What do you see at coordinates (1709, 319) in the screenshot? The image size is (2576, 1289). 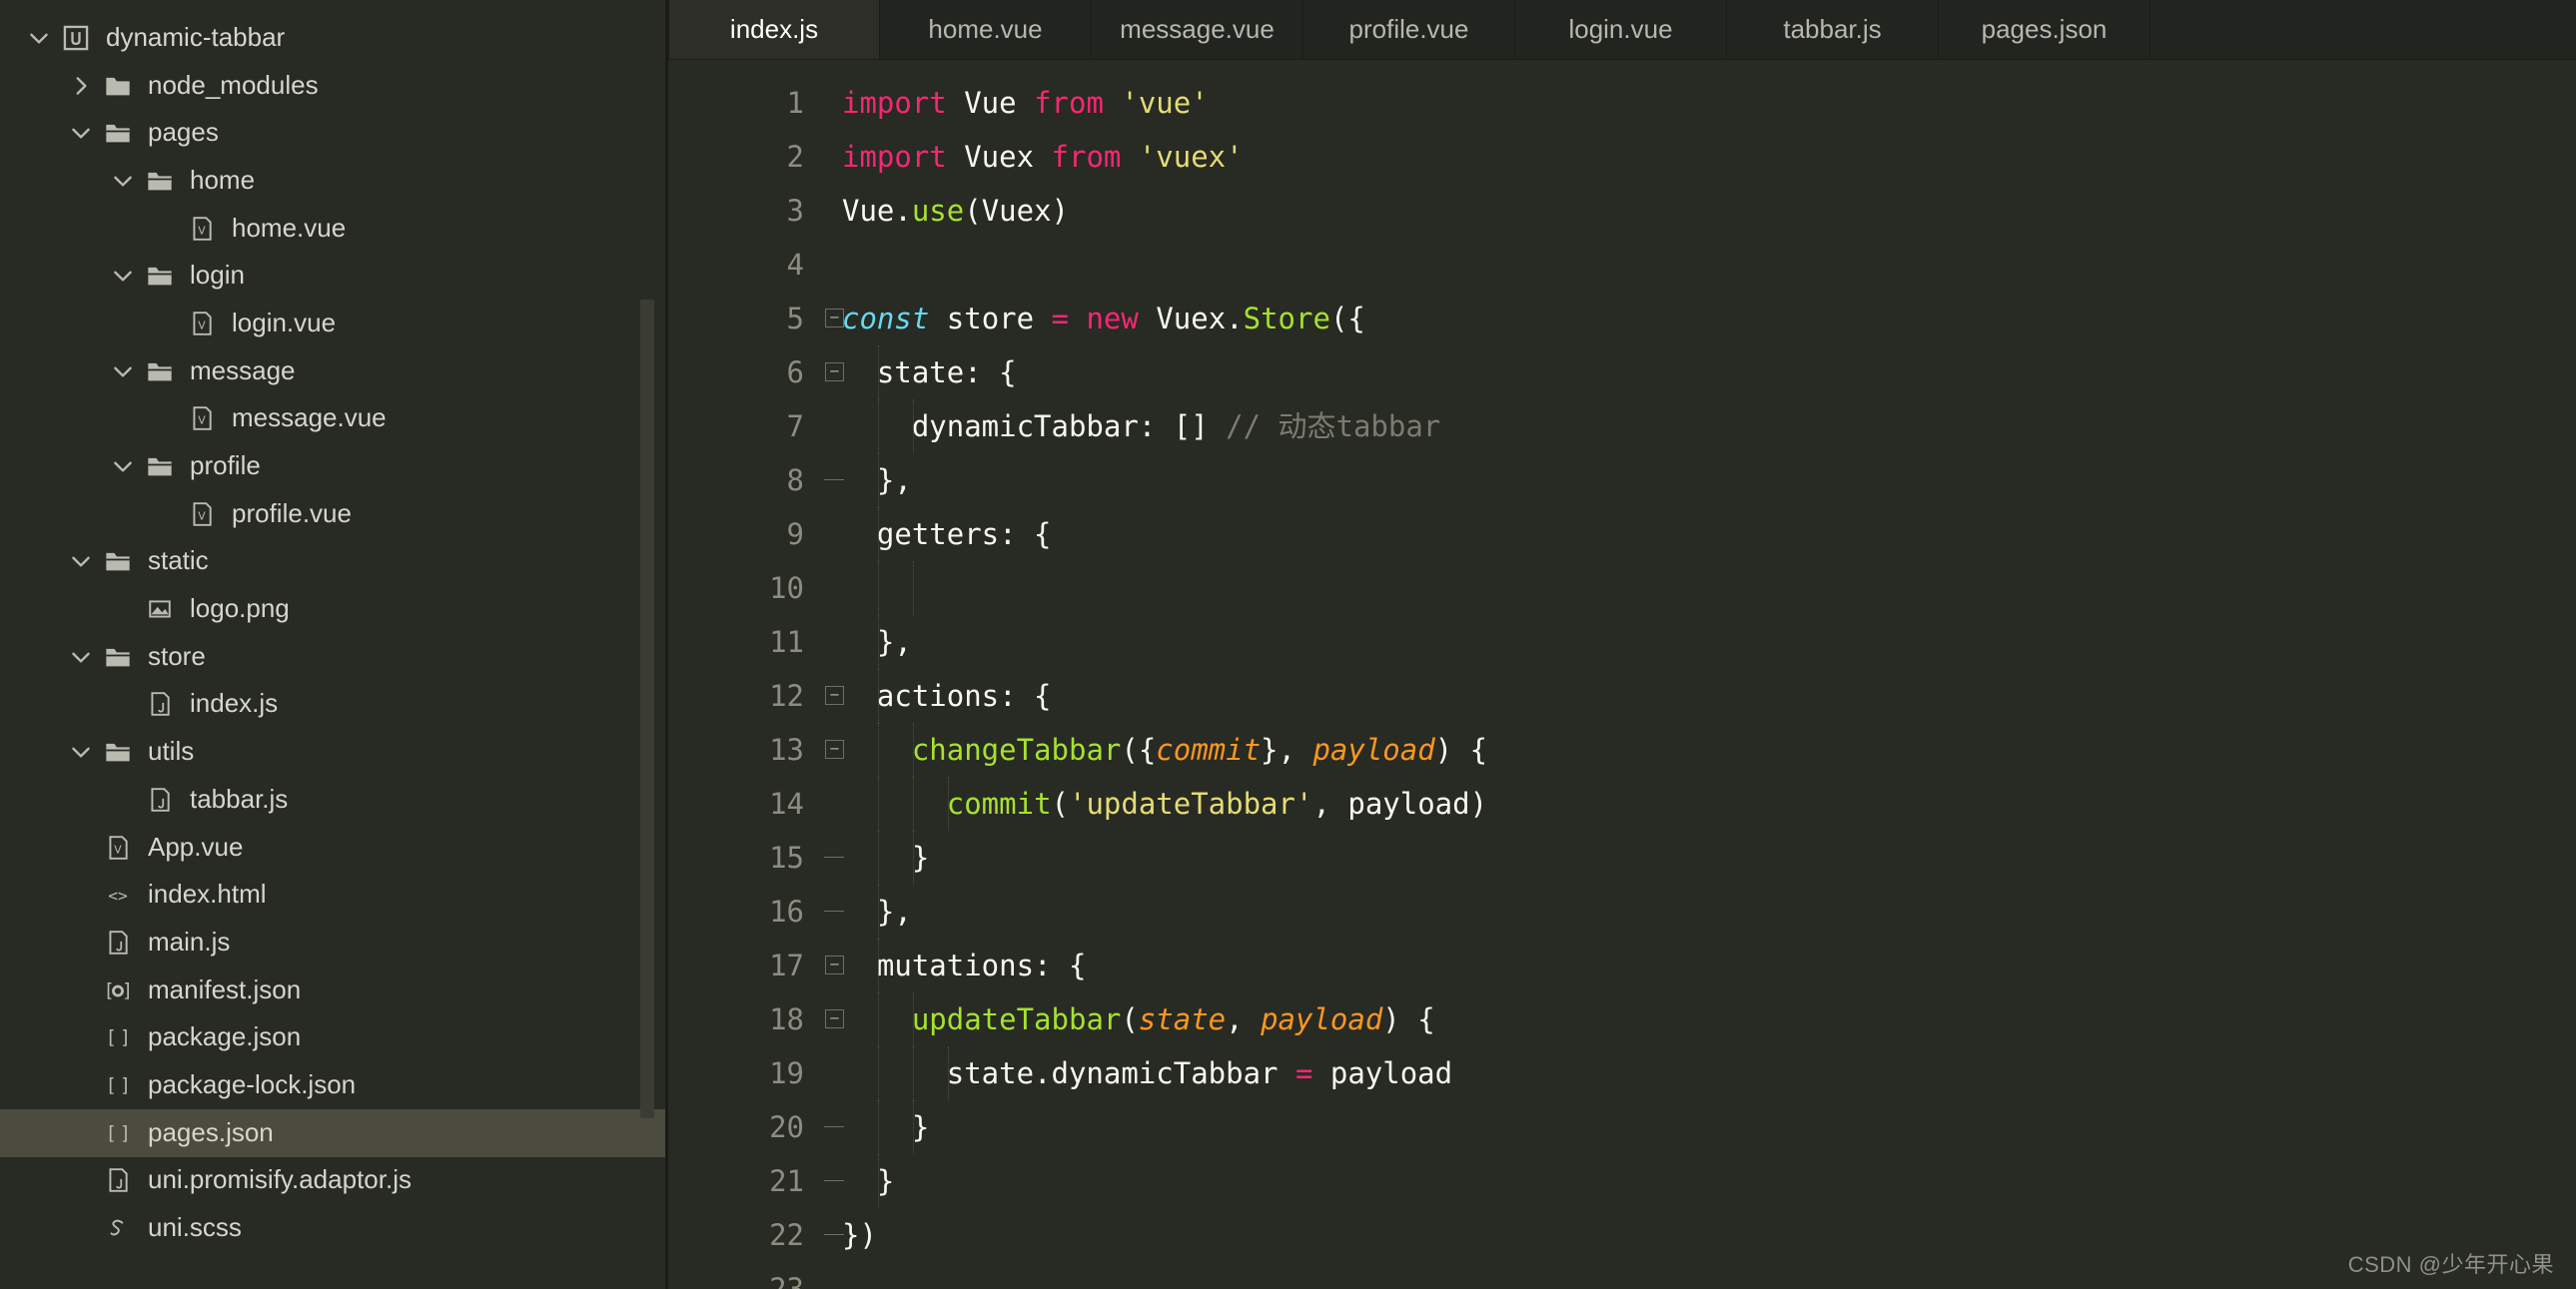 I see `code-line: const store = new Vuex.Store({` at bounding box center [1709, 319].